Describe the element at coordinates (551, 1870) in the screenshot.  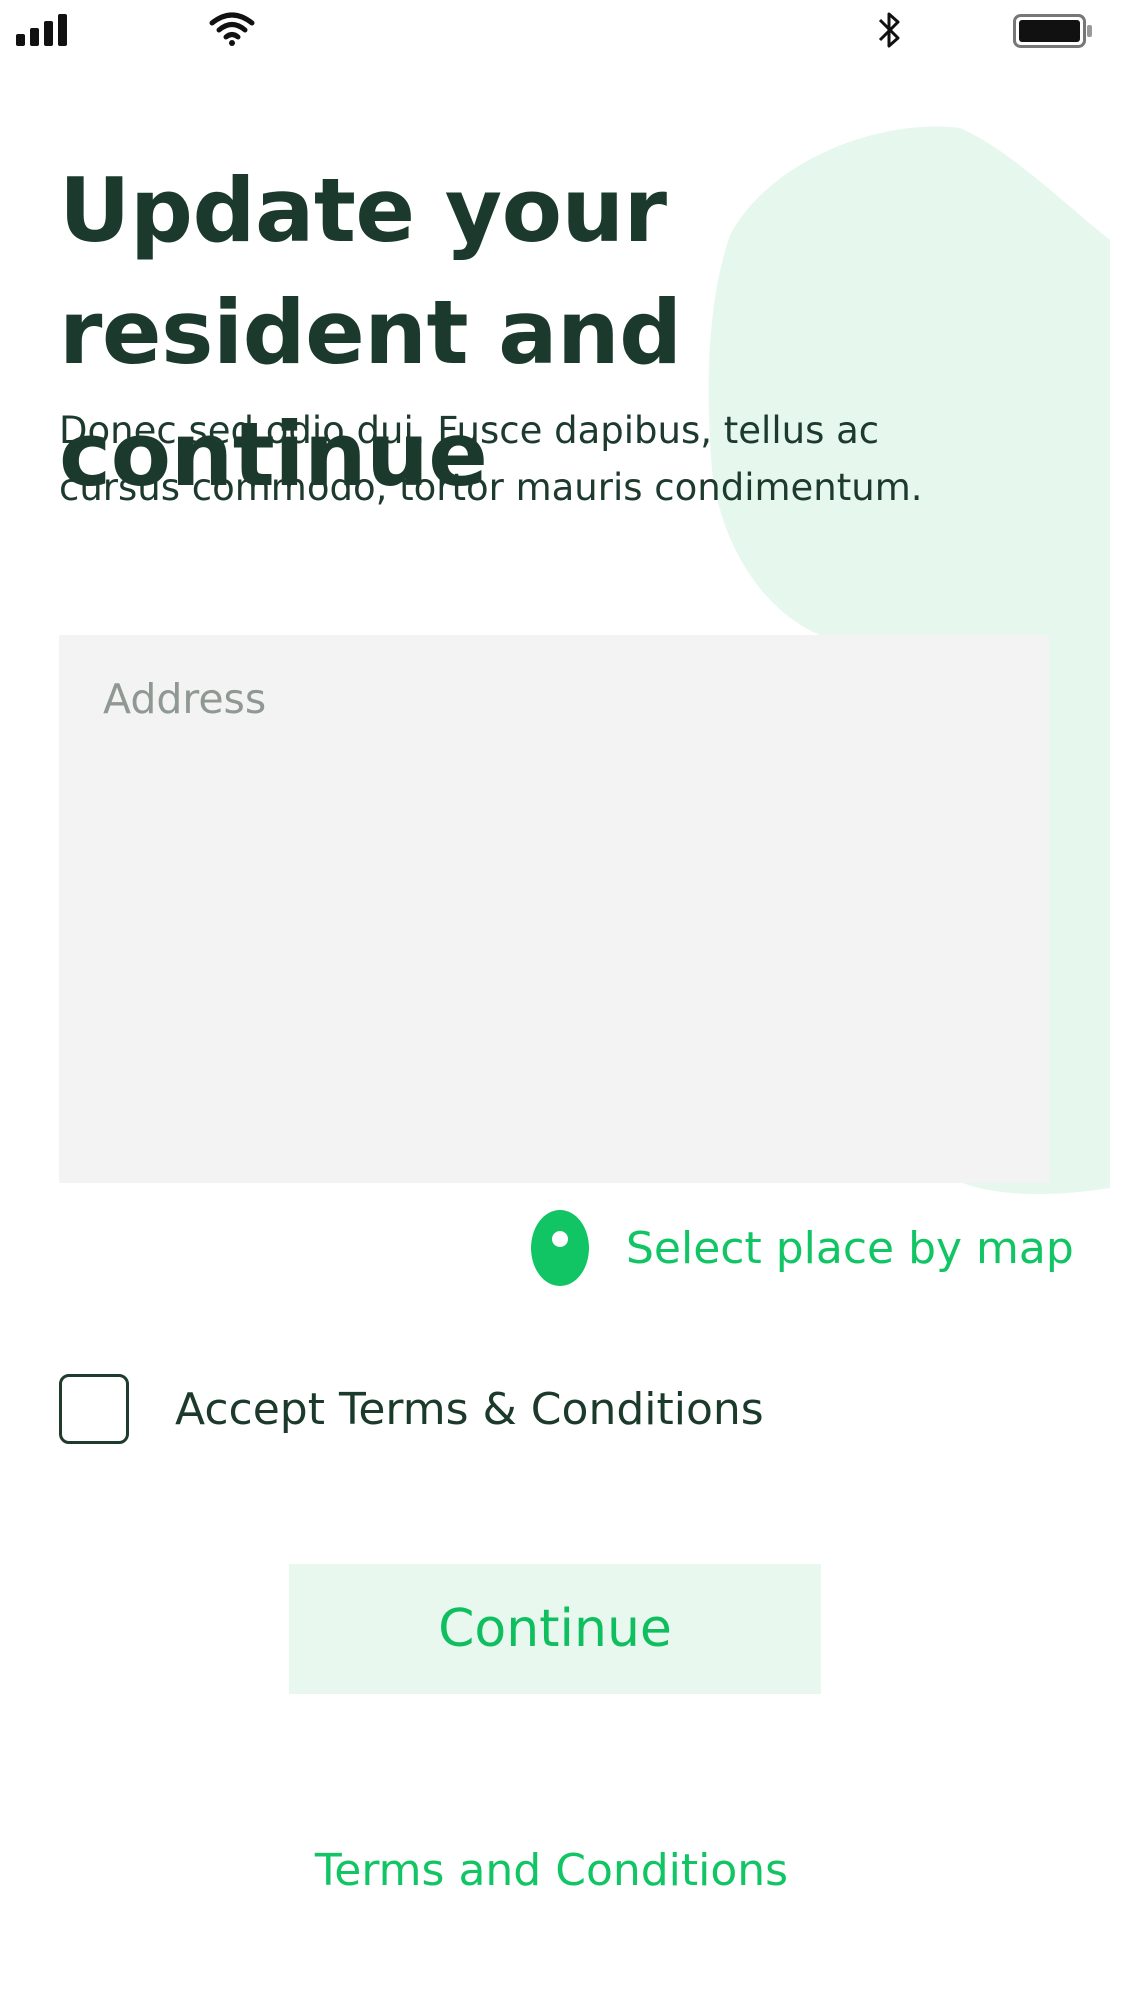
I see `terms-and-conditions-link: Terms and Conditions` at that location.